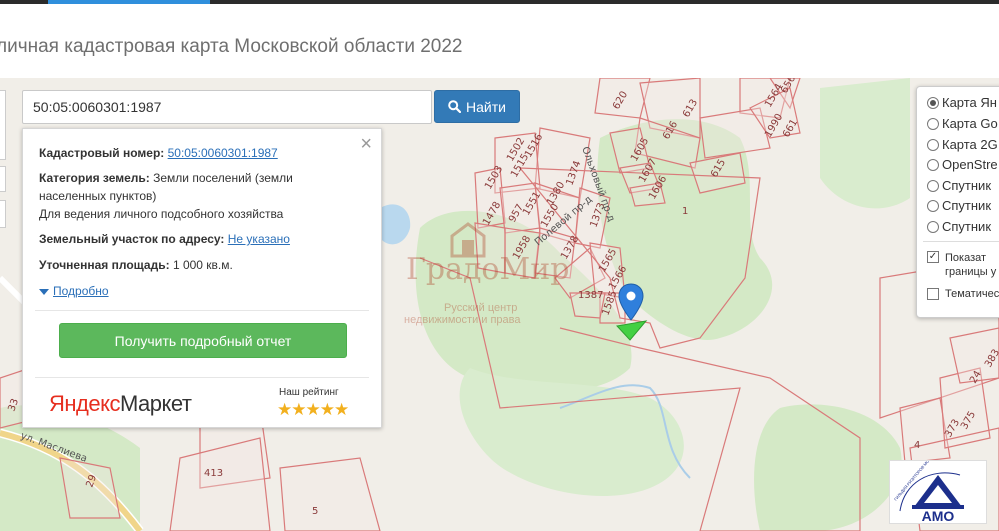 This screenshot has height=531, width=999. I want to click on amo-logo: АМО ГИЛЬДИЯ РИЭЛТОРОВ МОСКОВСКОЙ ОБЛАСТИ, so click(938, 475).